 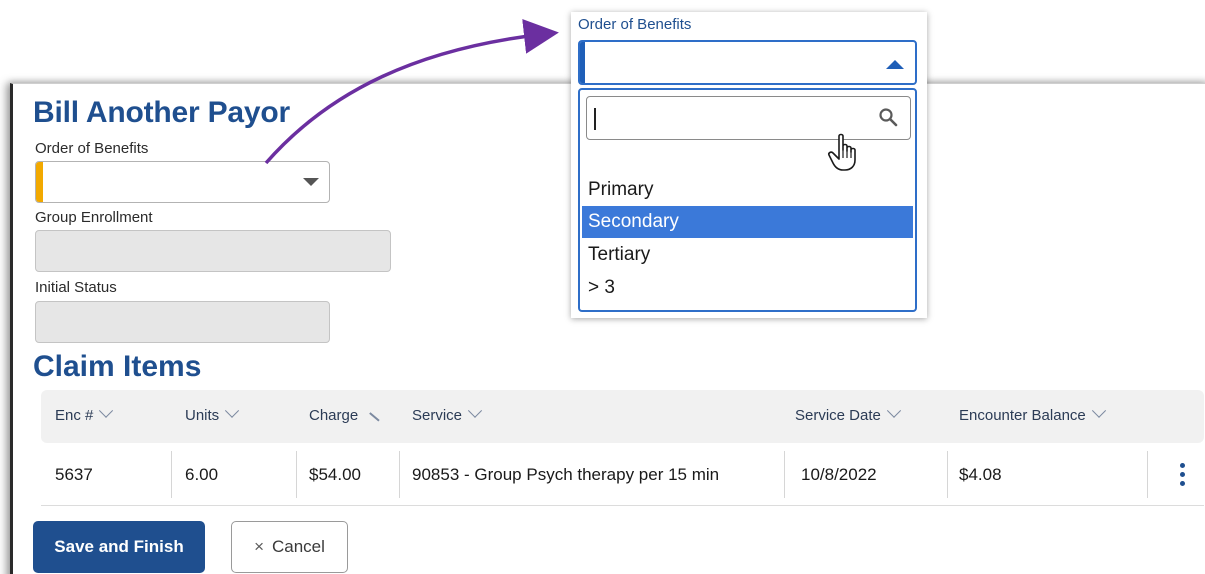 I want to click on claim-items-title: Claim Items, so click(x=117, y=366).